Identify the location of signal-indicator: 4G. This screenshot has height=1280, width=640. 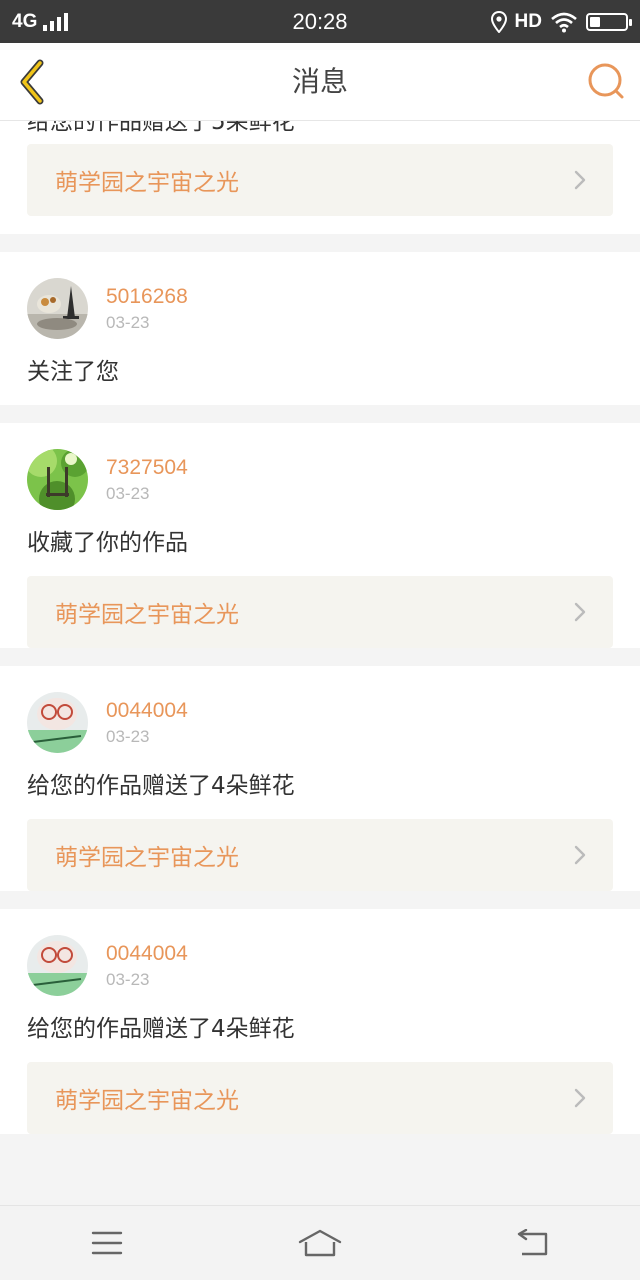
(40, 21).